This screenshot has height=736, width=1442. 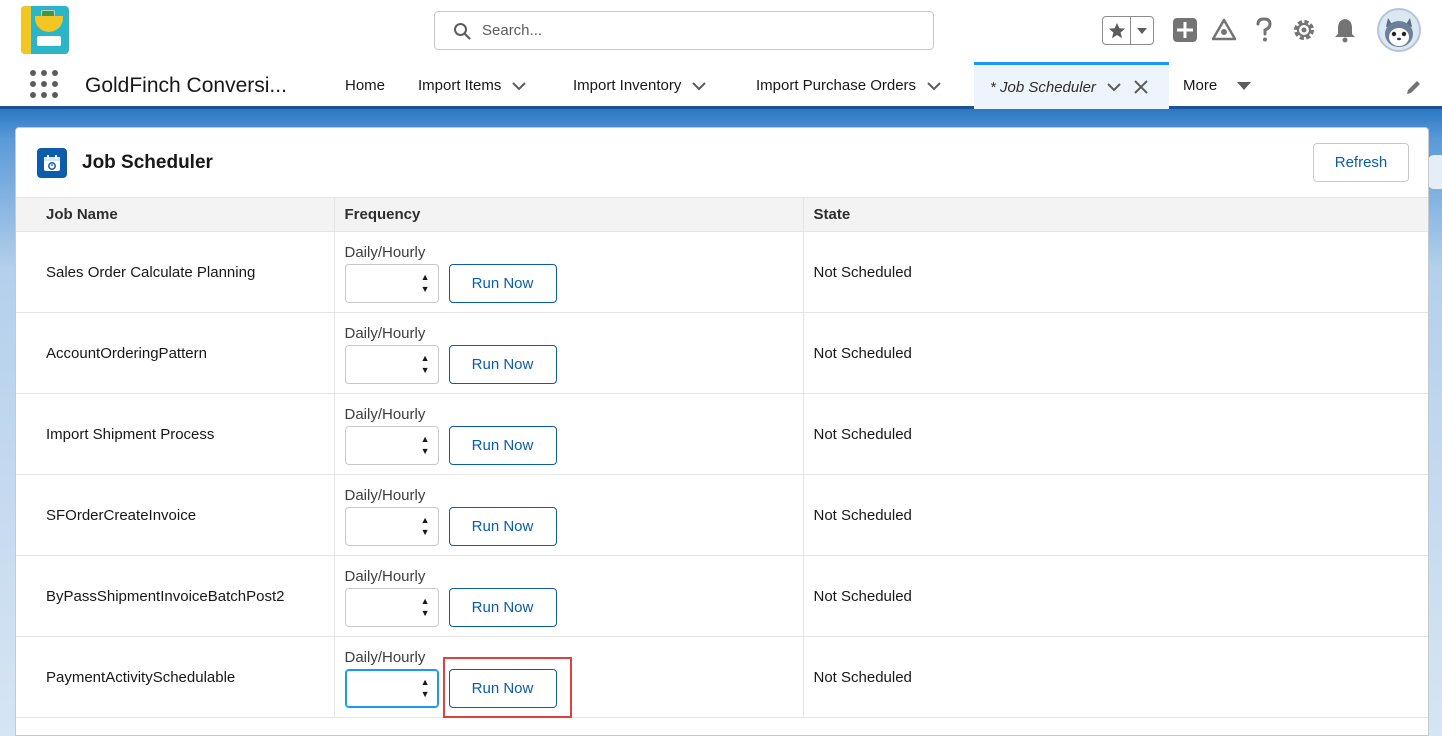 I want to click on edit-nav-button, so click(x=1414, y=87).